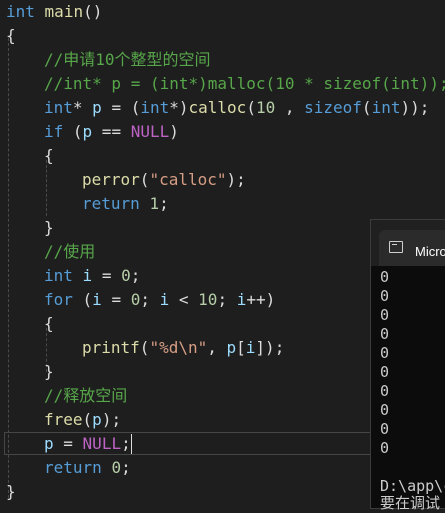 This screenshot has height=513, width=445. Describe the element at coordinates (73, 467) in the screenshot. I see `code-token: return` at that location.